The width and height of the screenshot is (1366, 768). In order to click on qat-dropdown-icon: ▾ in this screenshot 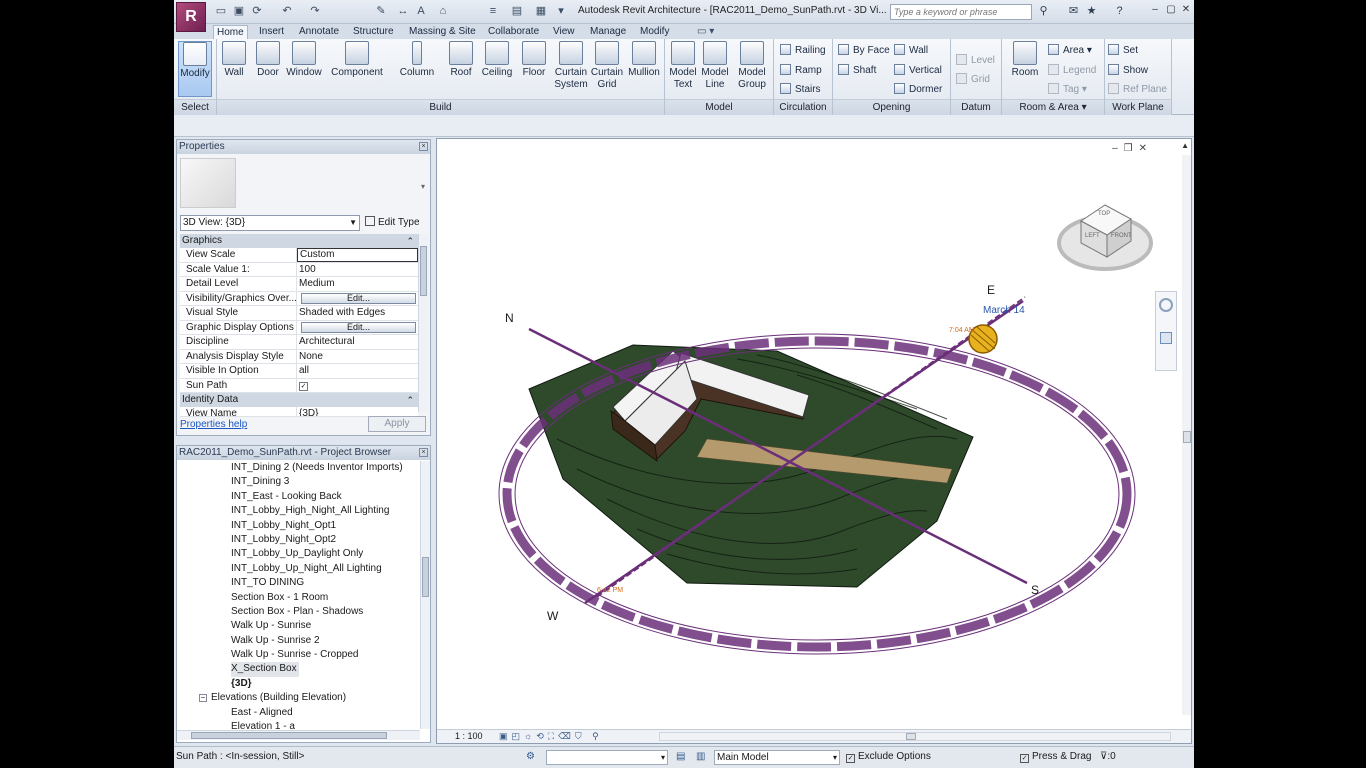, I will do `click(561, 11)`.